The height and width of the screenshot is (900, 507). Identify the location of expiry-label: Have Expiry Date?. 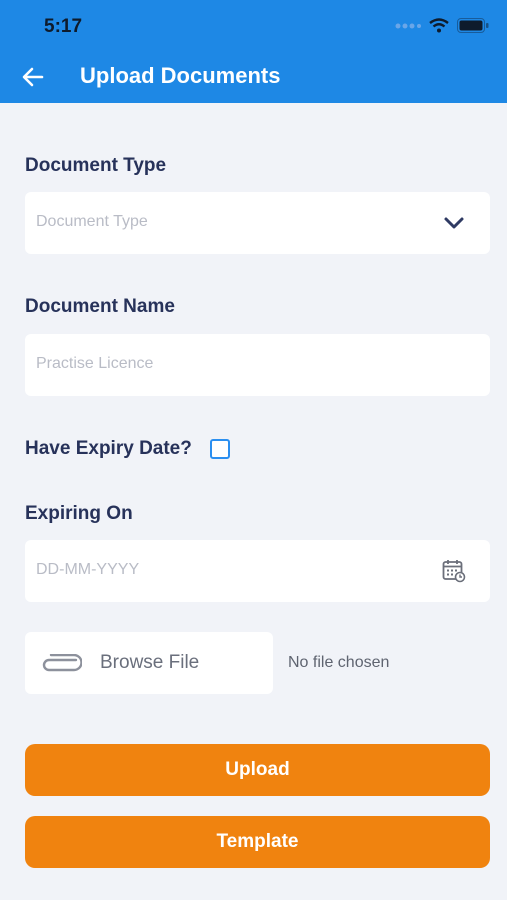
(108, 448).